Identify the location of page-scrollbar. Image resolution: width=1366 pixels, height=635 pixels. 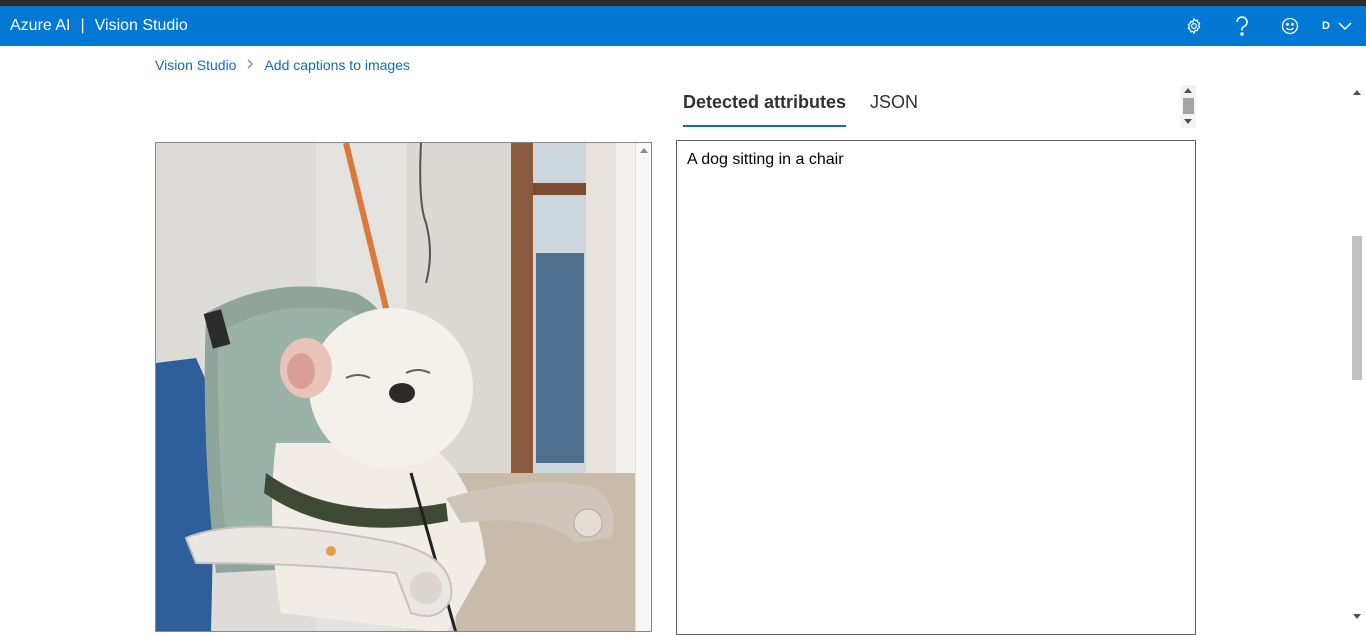
(1357, 355).